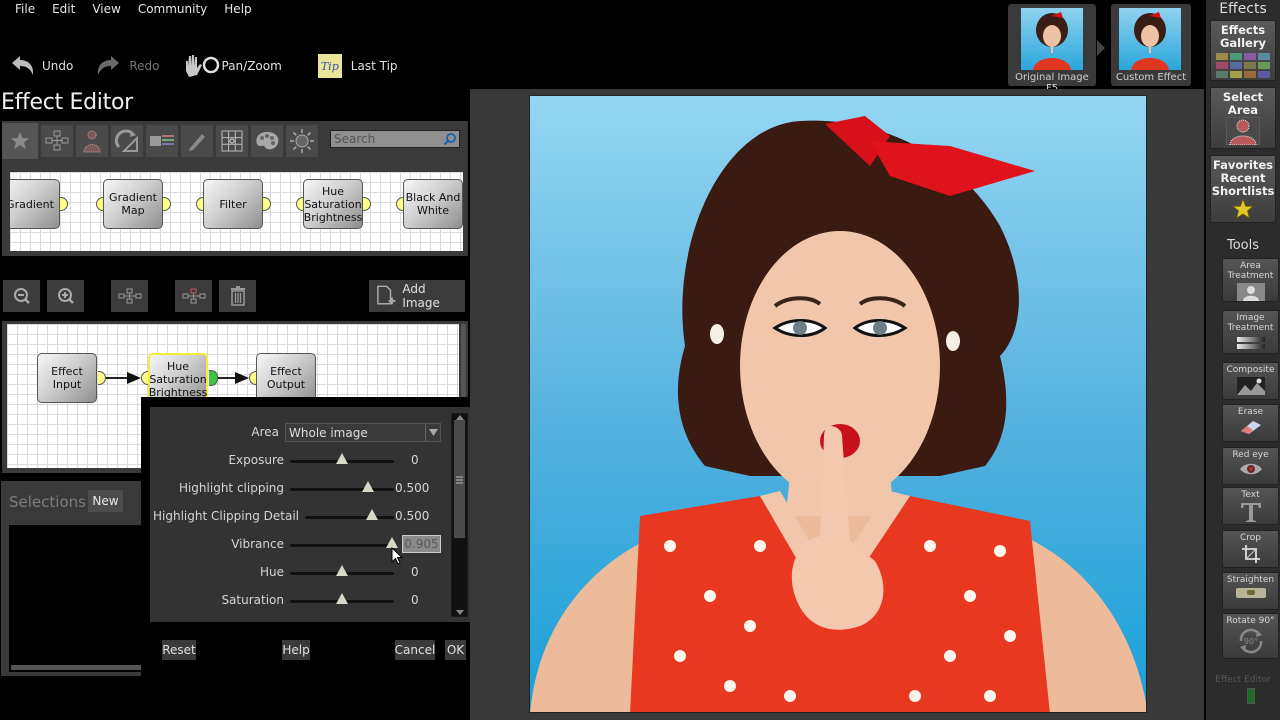 This screenshot has width=1280, height=720. Describe the element at coordinates (328, 432) in the screenshot. I see `area-value: Whole image` at that location.